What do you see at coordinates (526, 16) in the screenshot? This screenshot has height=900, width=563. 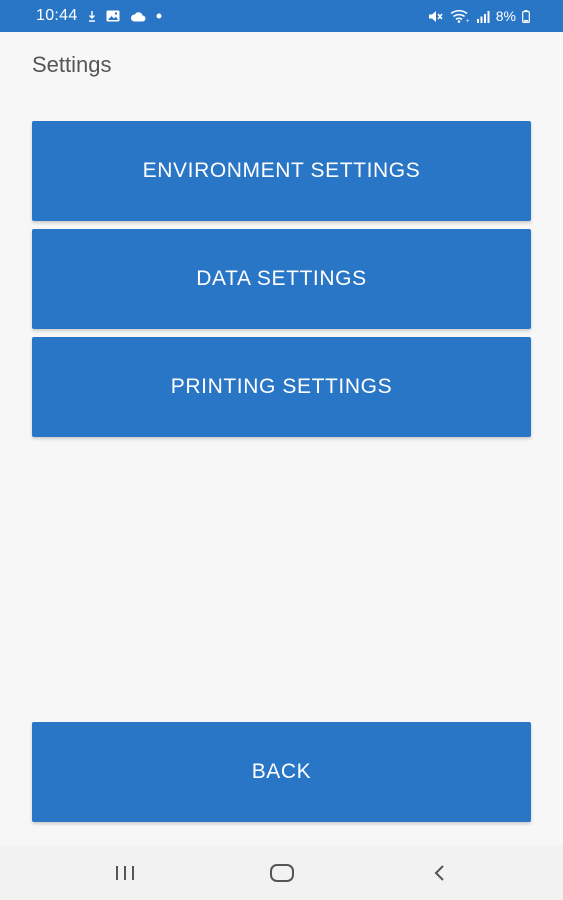 I see `battery-icon` at bounding box center [526, 16].